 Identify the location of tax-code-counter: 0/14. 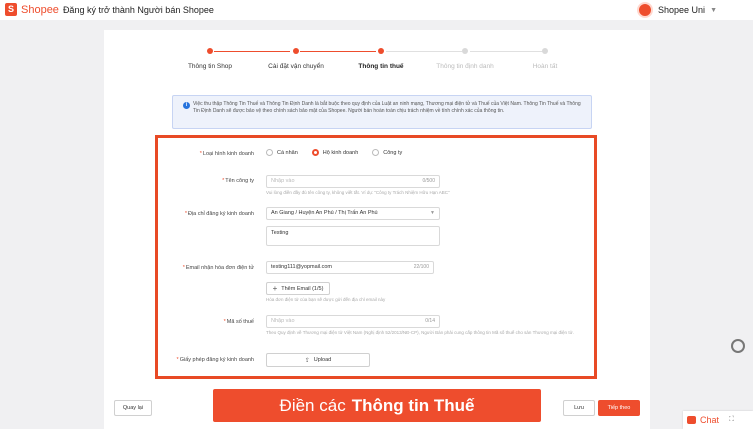
(430, 321).